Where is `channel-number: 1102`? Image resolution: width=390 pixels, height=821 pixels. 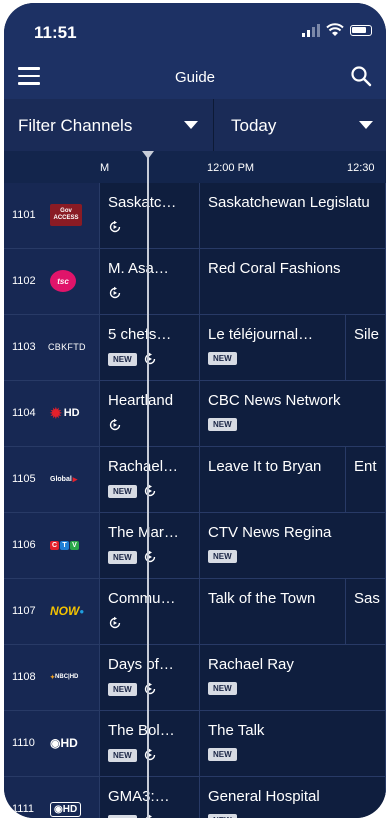 channel-number: 1102 is located at coordinates (24, 281).